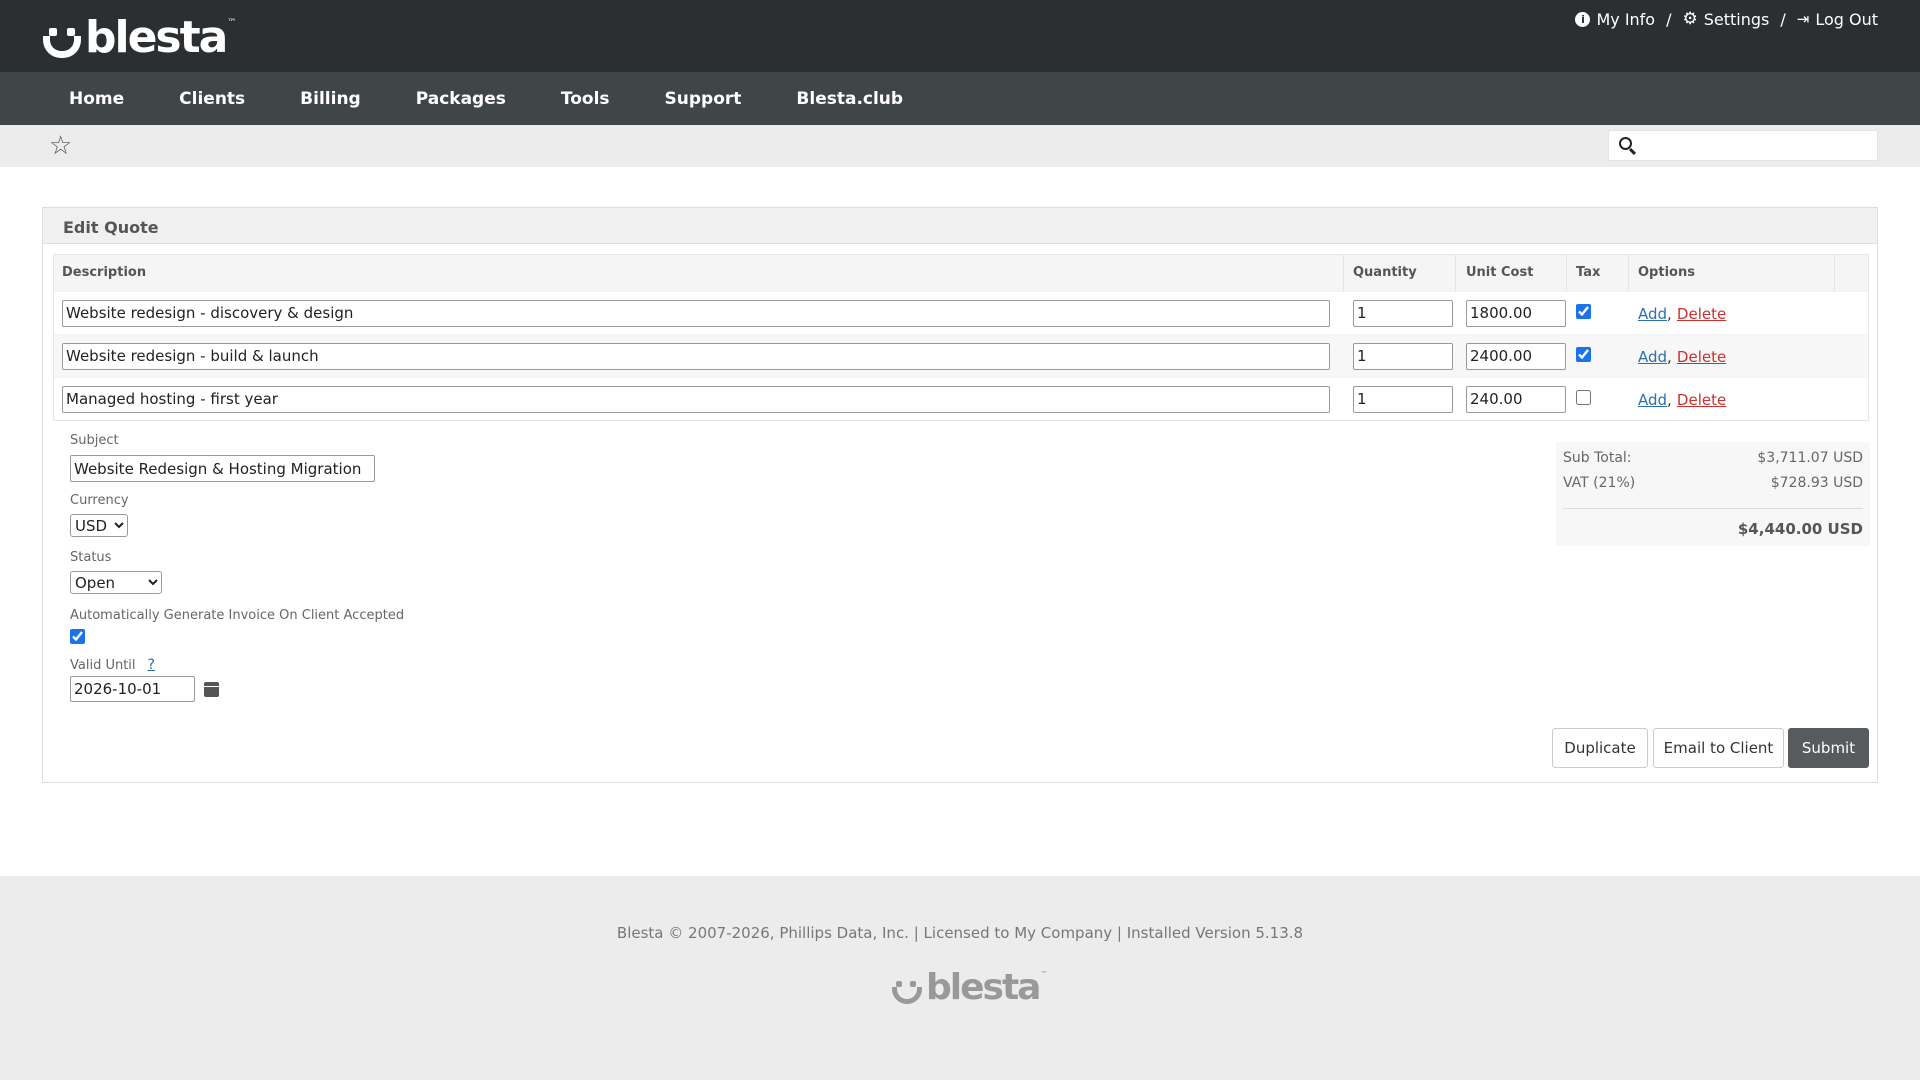 This screenshot has height=1080, width=1920. I want to click on total-value: $4,440.00 USD, so click(1800, 529).